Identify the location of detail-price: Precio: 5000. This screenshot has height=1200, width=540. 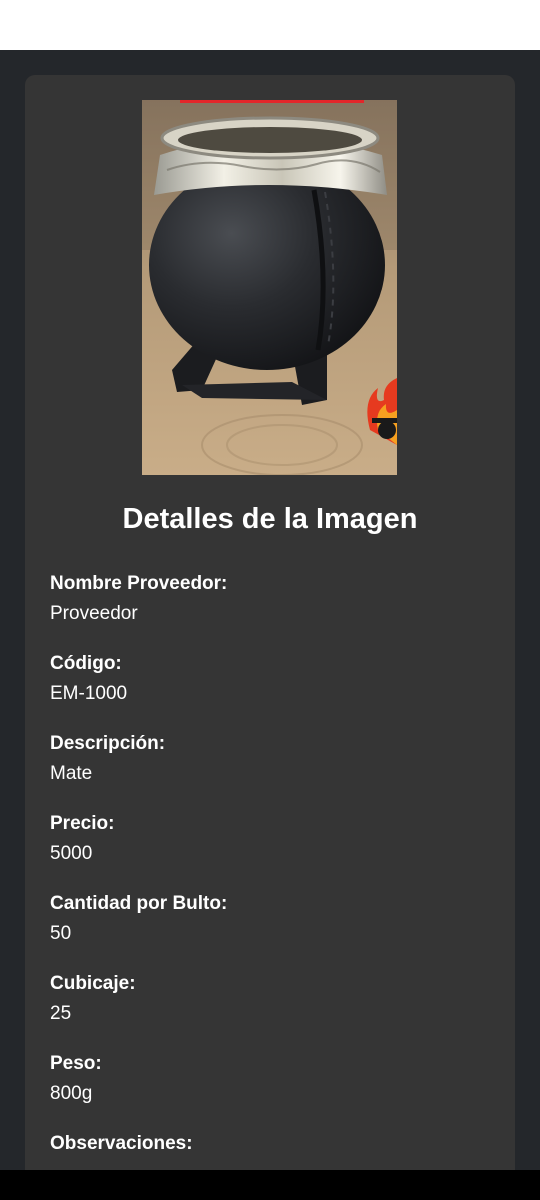
(270, 847).